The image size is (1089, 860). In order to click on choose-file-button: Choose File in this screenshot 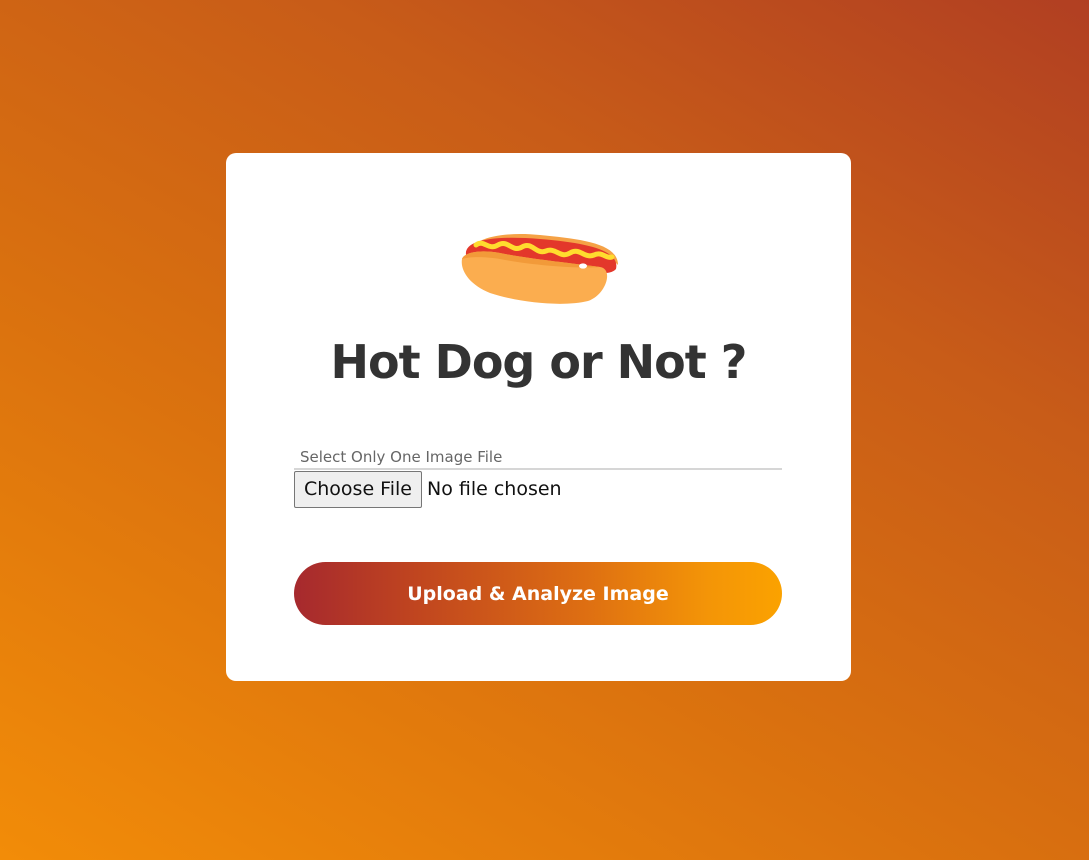, I will do `click(358, 489)`.